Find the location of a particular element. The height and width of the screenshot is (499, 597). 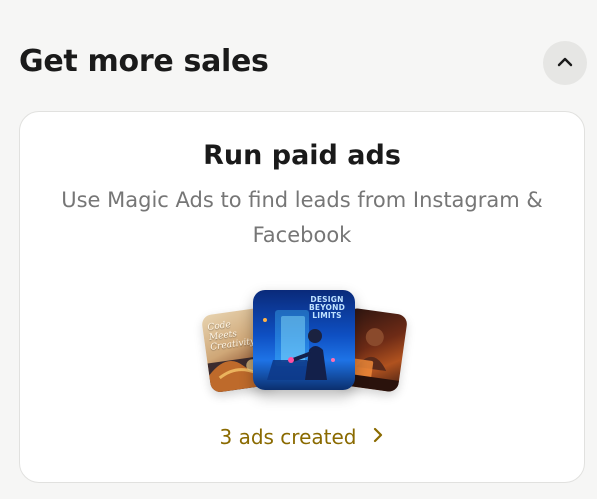

collapse-button is located at coordinates (565, 63).